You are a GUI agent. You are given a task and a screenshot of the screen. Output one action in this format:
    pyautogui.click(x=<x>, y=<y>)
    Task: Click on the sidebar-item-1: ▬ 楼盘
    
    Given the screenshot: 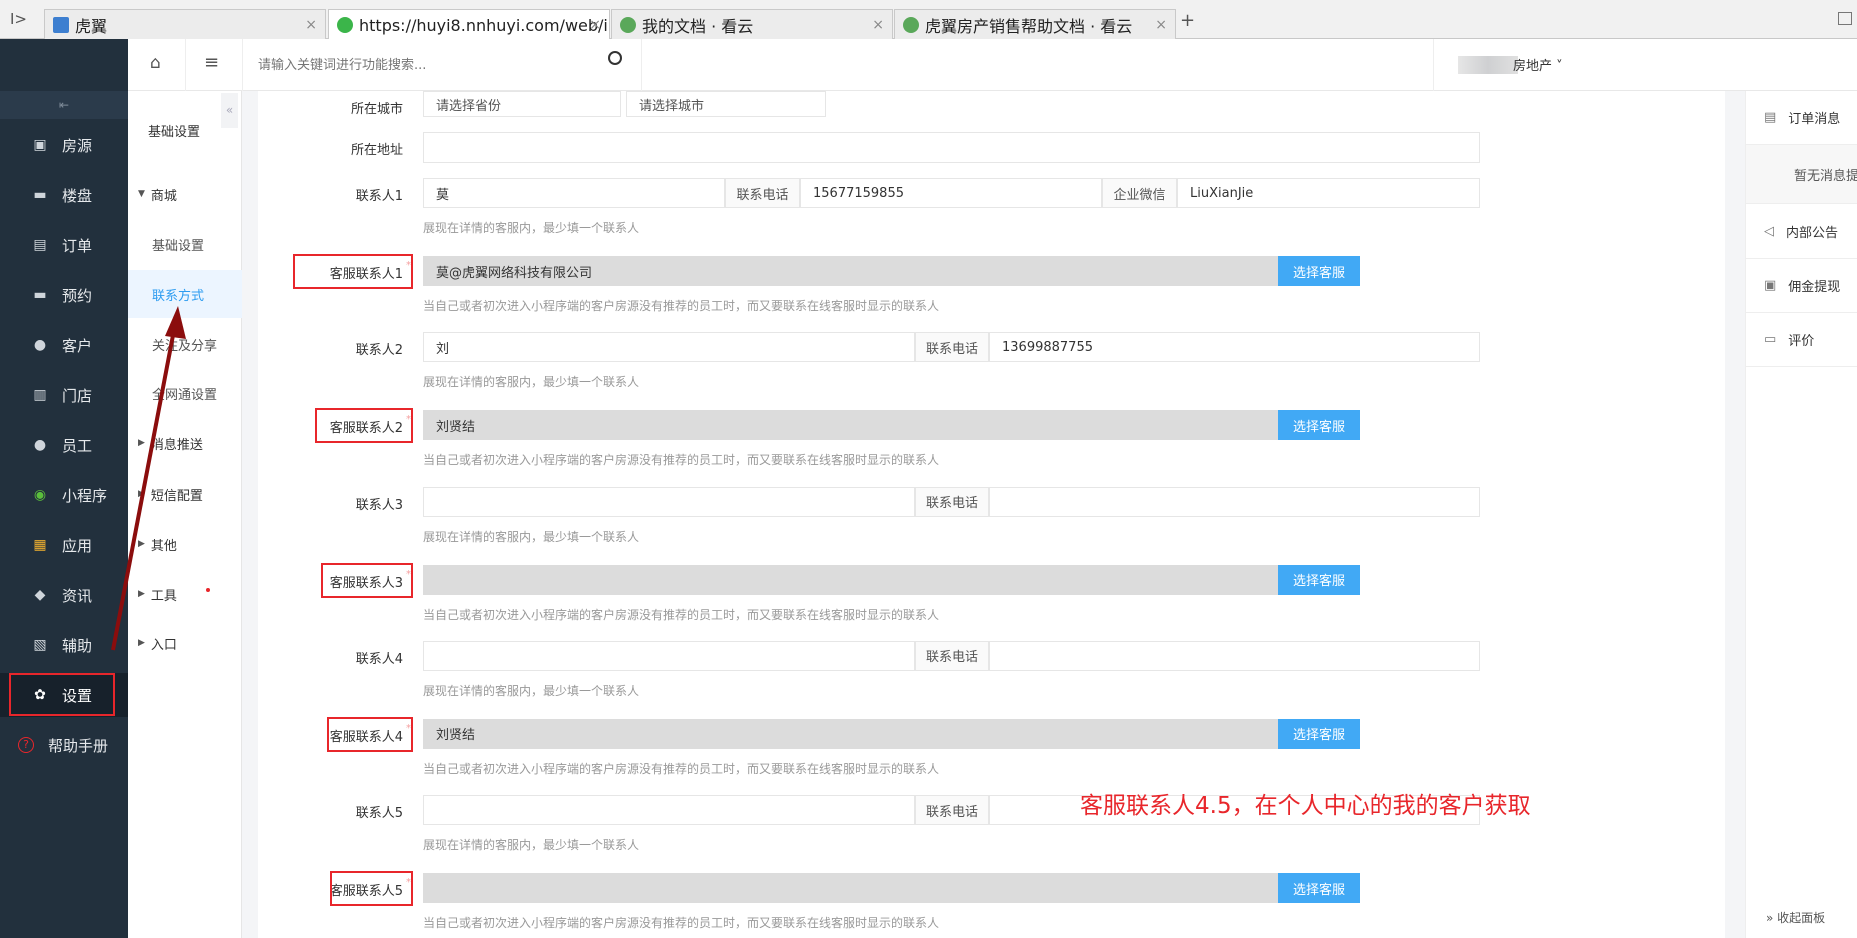 What is the action you would take?
    pyautogui.click(x=64, y=195)
    